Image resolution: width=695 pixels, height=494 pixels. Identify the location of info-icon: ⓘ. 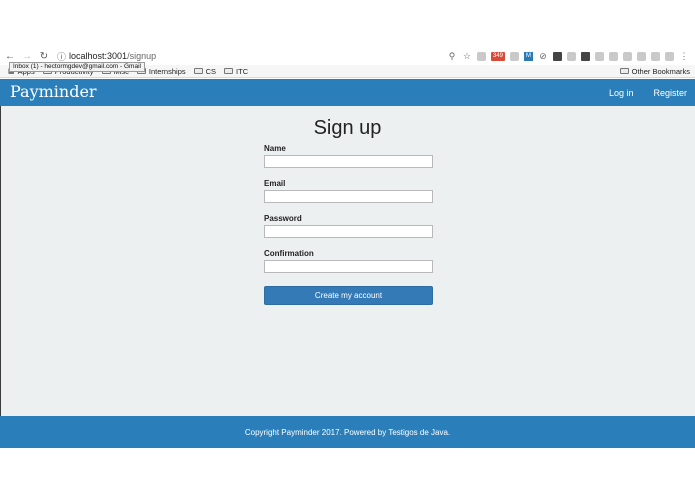
(61, 56).